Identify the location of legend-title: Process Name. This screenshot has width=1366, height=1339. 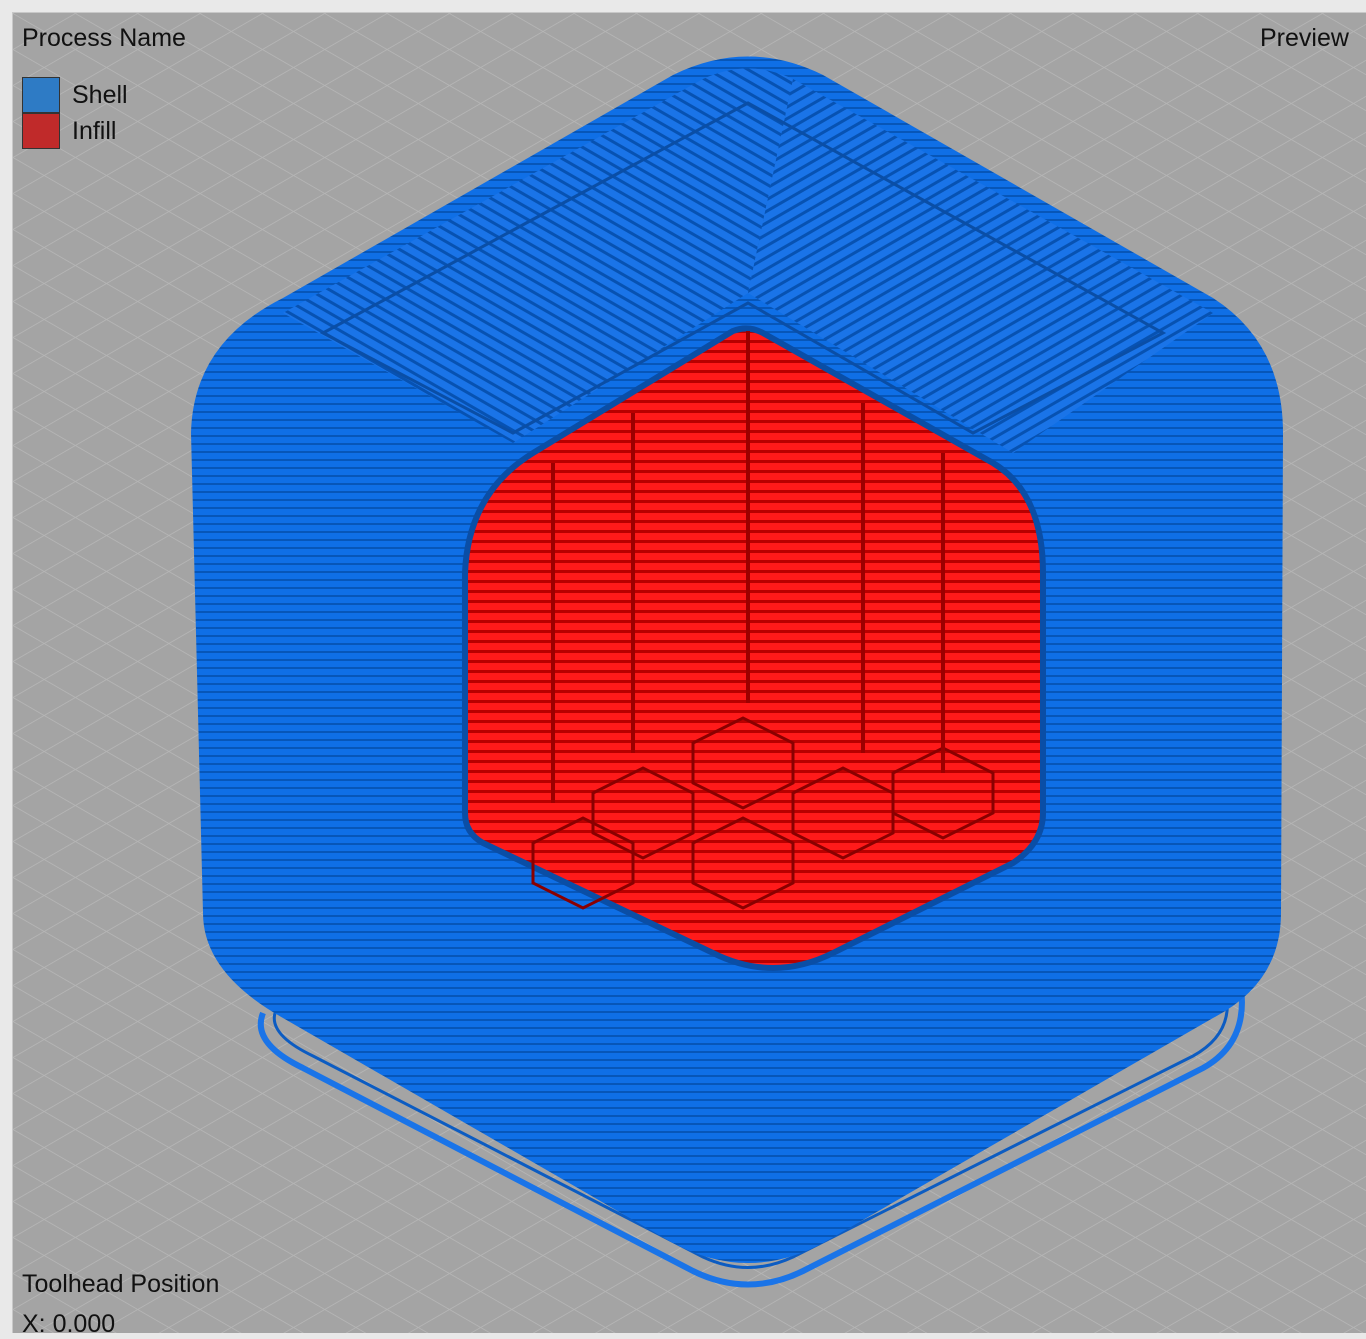
(104, 38).